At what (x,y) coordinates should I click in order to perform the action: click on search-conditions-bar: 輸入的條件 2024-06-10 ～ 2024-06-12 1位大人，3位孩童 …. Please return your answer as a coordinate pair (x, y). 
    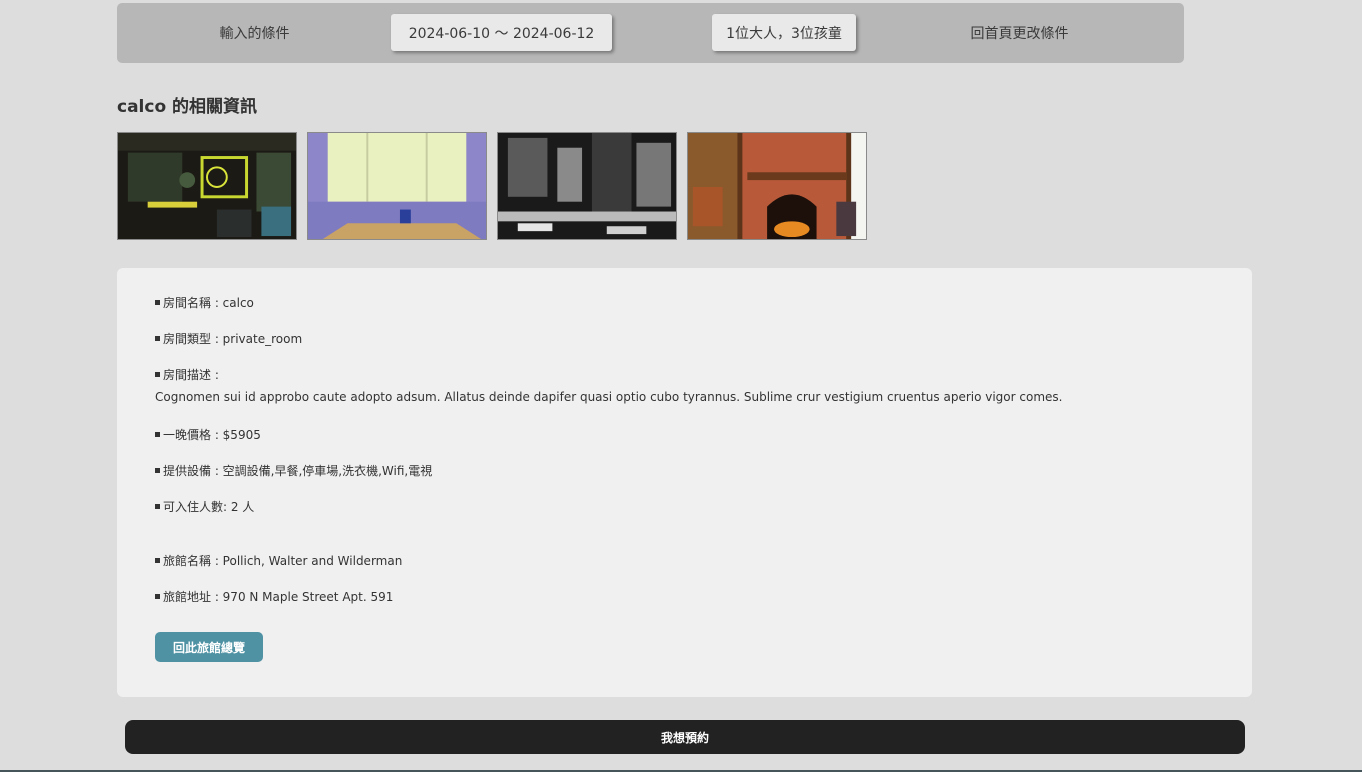
    Looking at the image, I should click on (650, 33).